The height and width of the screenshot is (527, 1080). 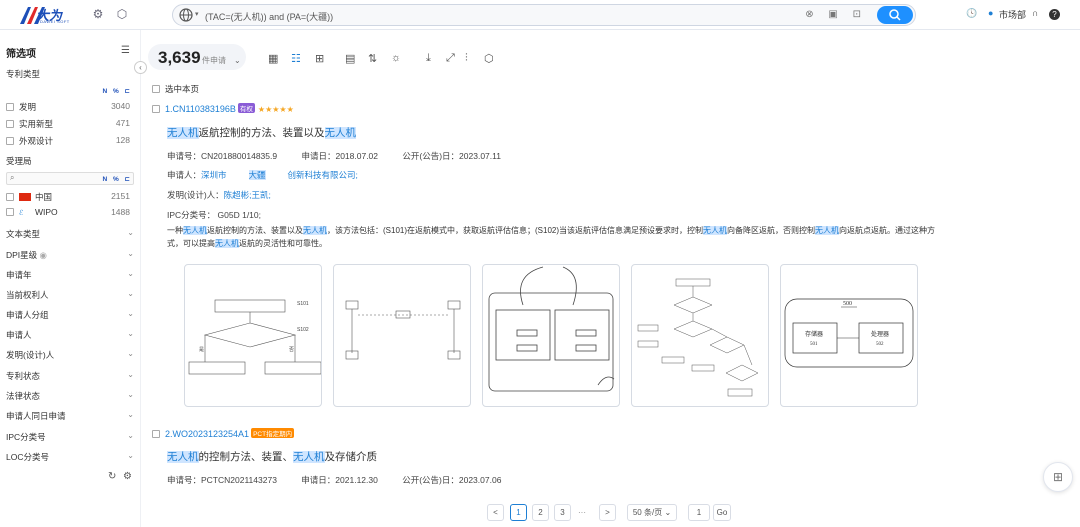 I want to click on publication-date: 公开(公告)日：2023.07.06, so click(x=452, y=480).